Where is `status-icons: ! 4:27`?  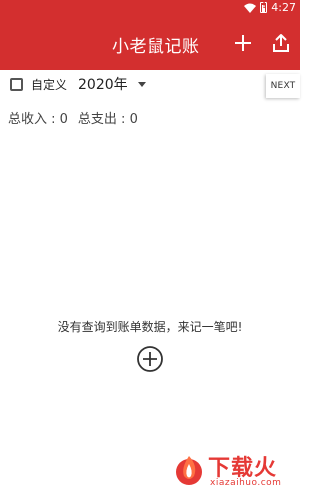
status-icons: ! 4:27 is located at coordinates (270, 7).